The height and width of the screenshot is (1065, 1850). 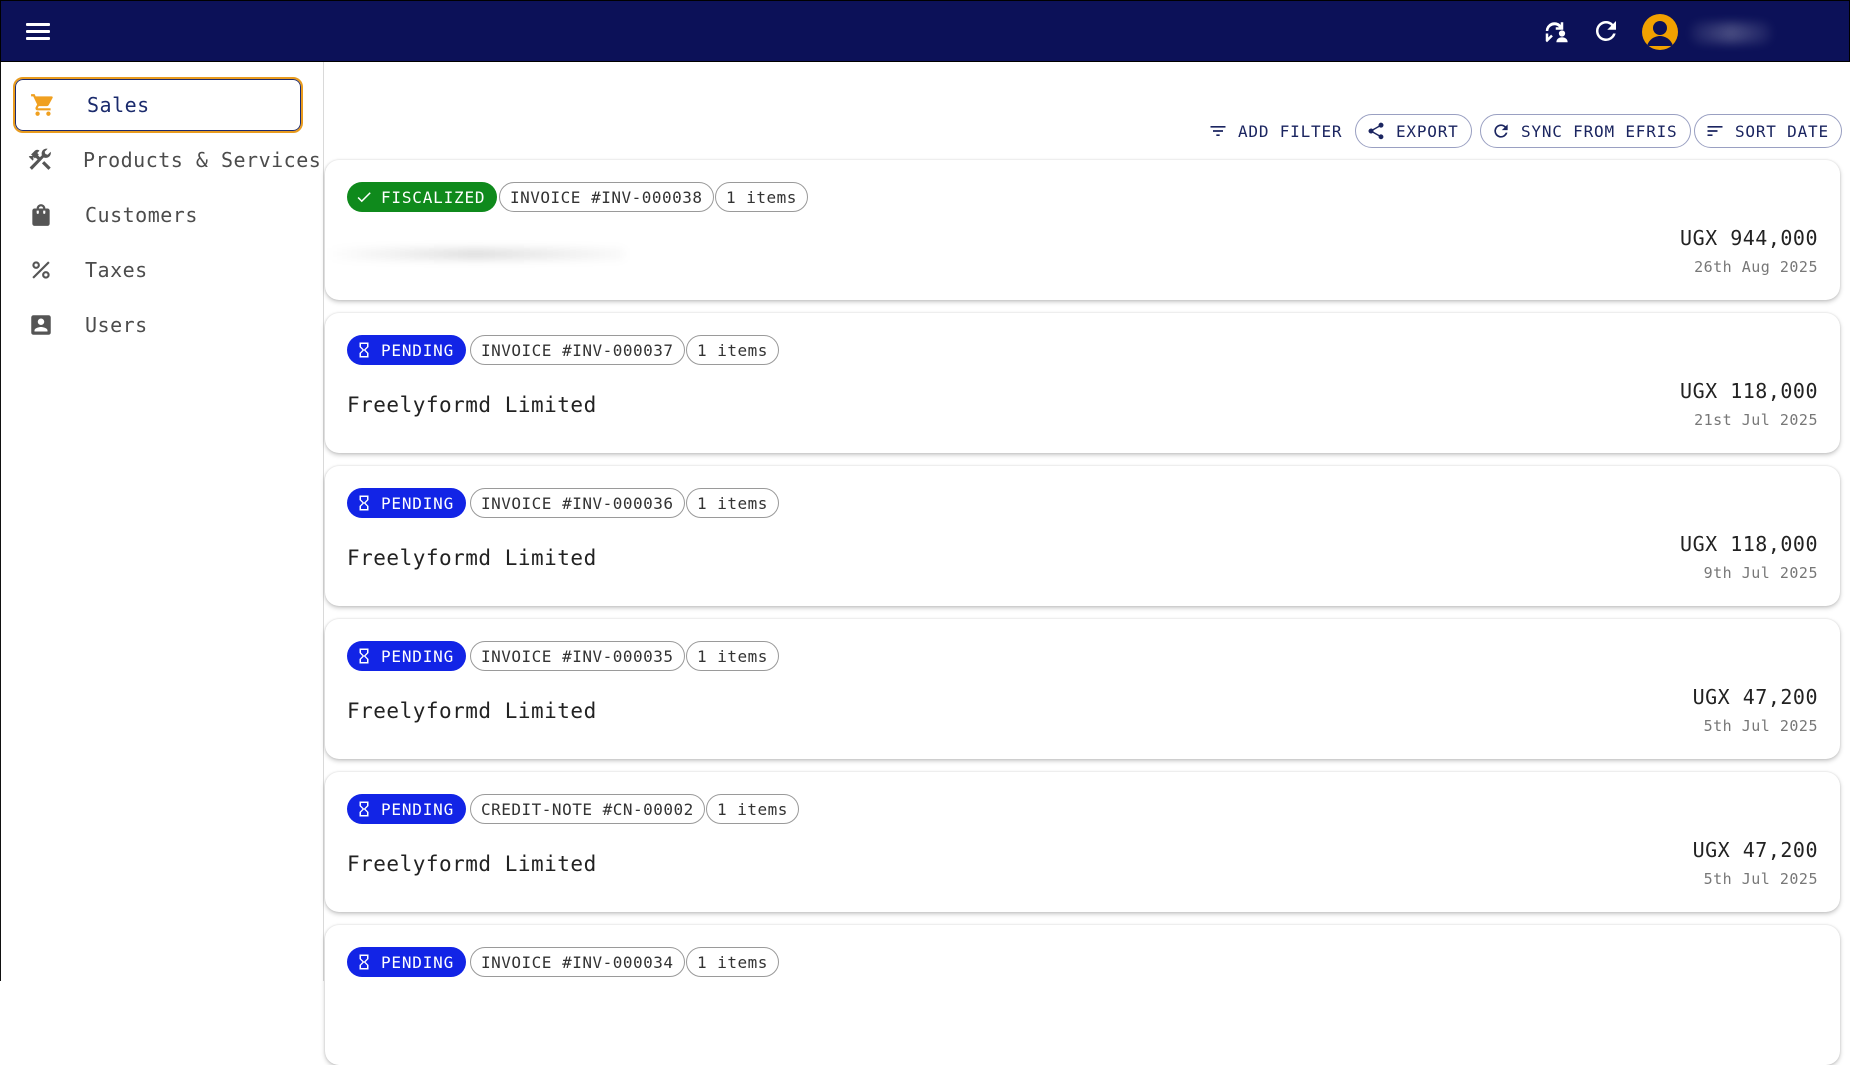 I want to click on user-name-redacted, so click(x=1731, y=33).